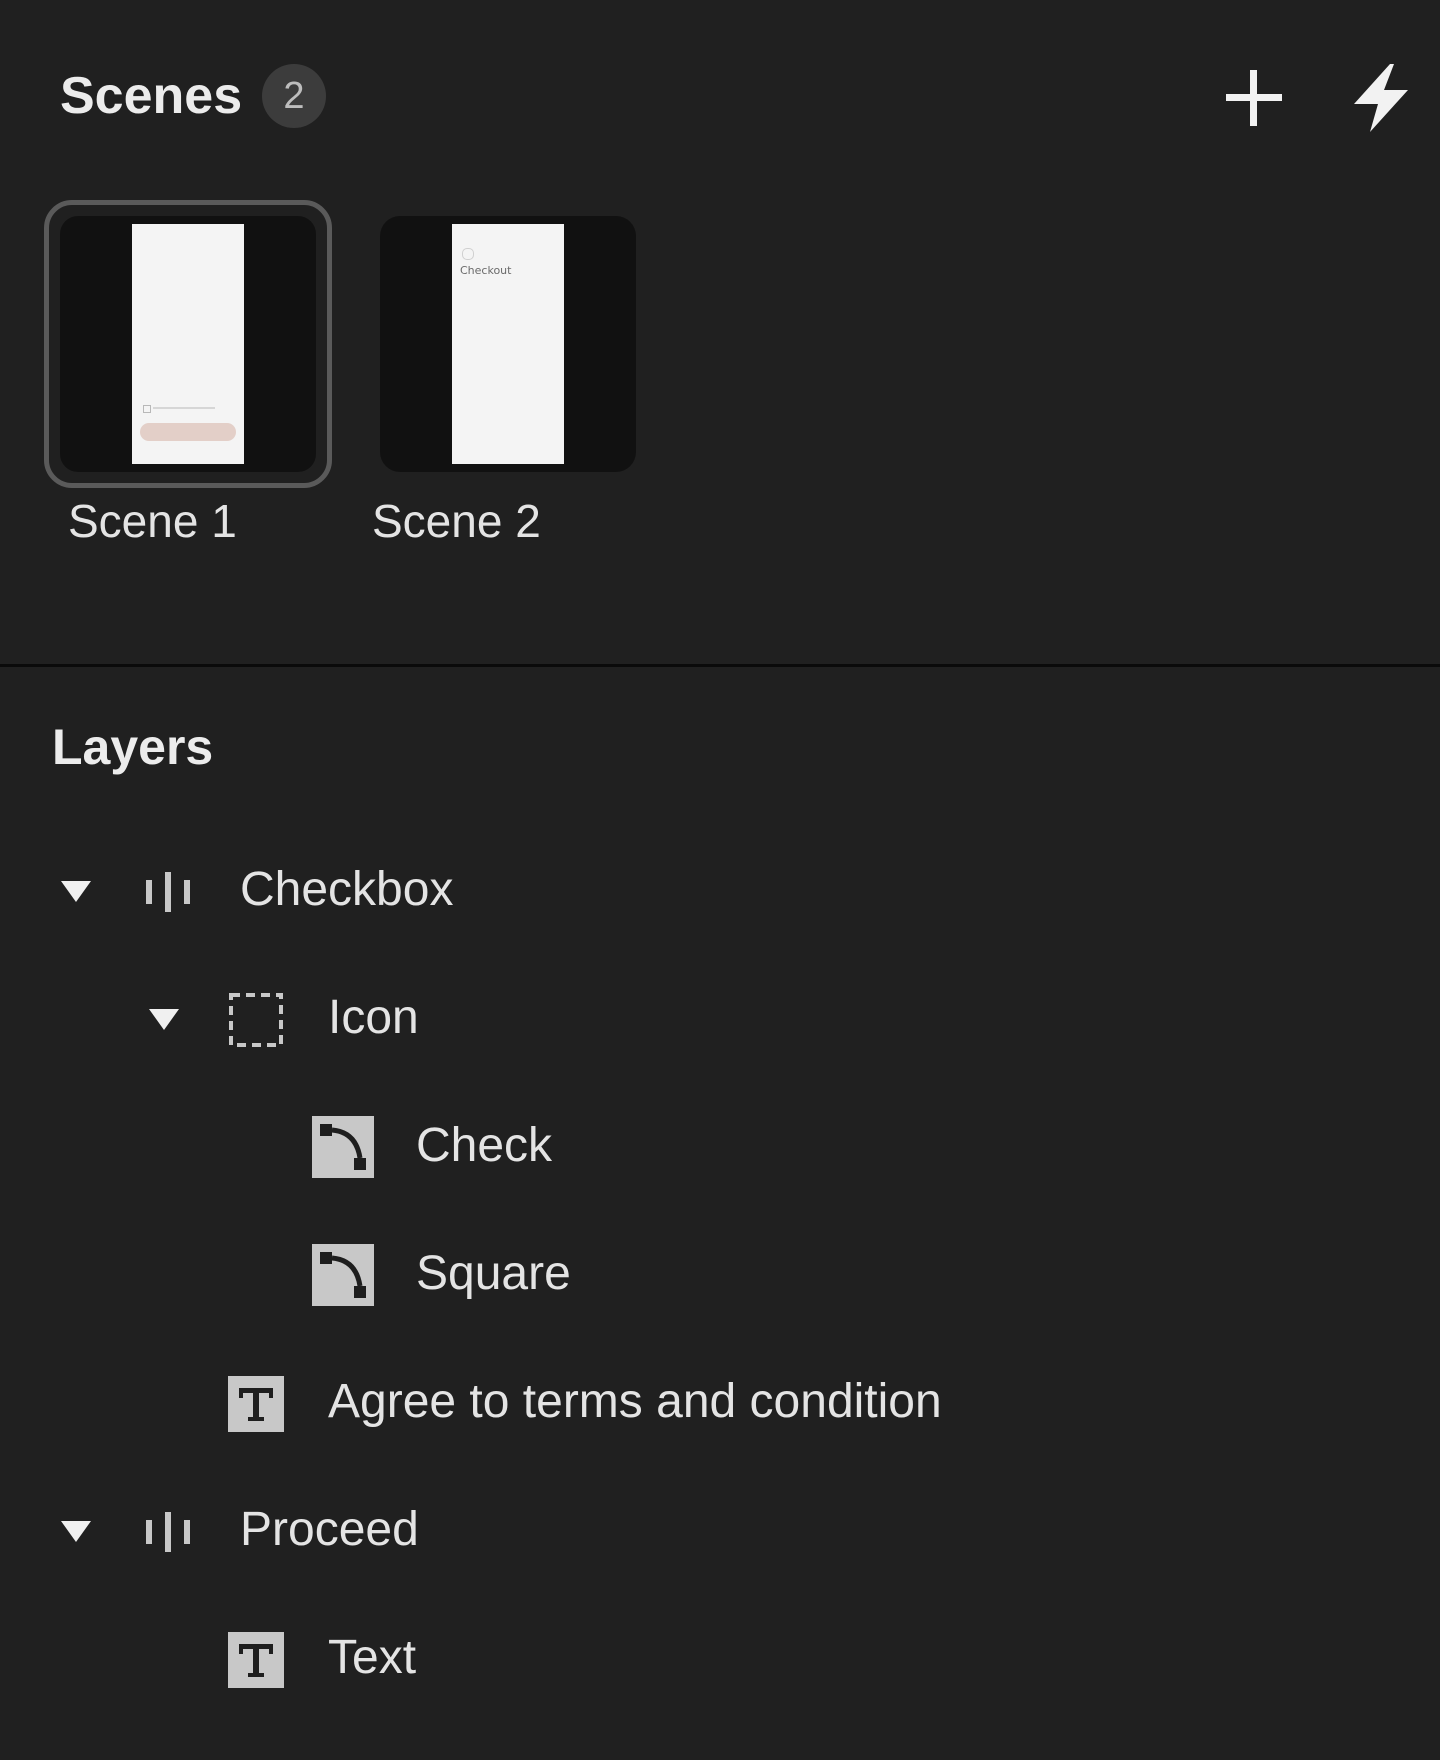  What do you see at coordinates (372, 1657) in the screenshot?
I see `layer-label: Text` at bounding box center [372, 1657].